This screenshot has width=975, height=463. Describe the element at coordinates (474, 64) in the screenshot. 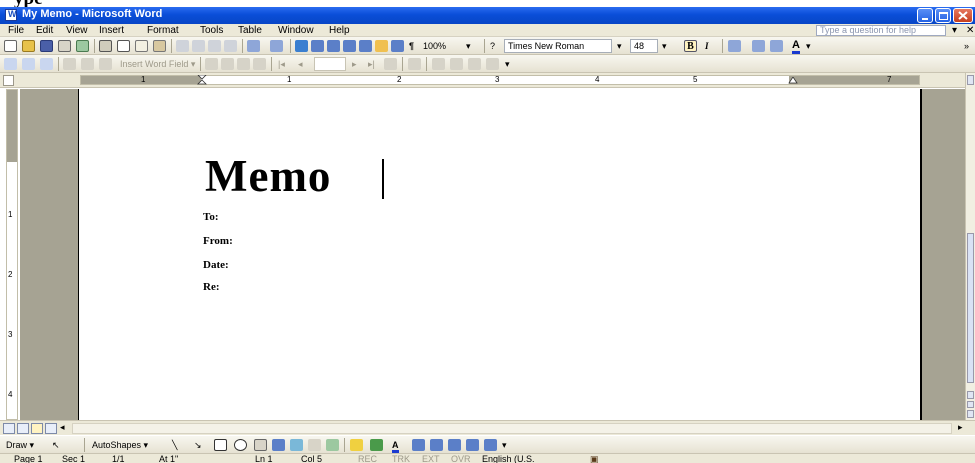

I see `merge-to-email-icon` at that location.